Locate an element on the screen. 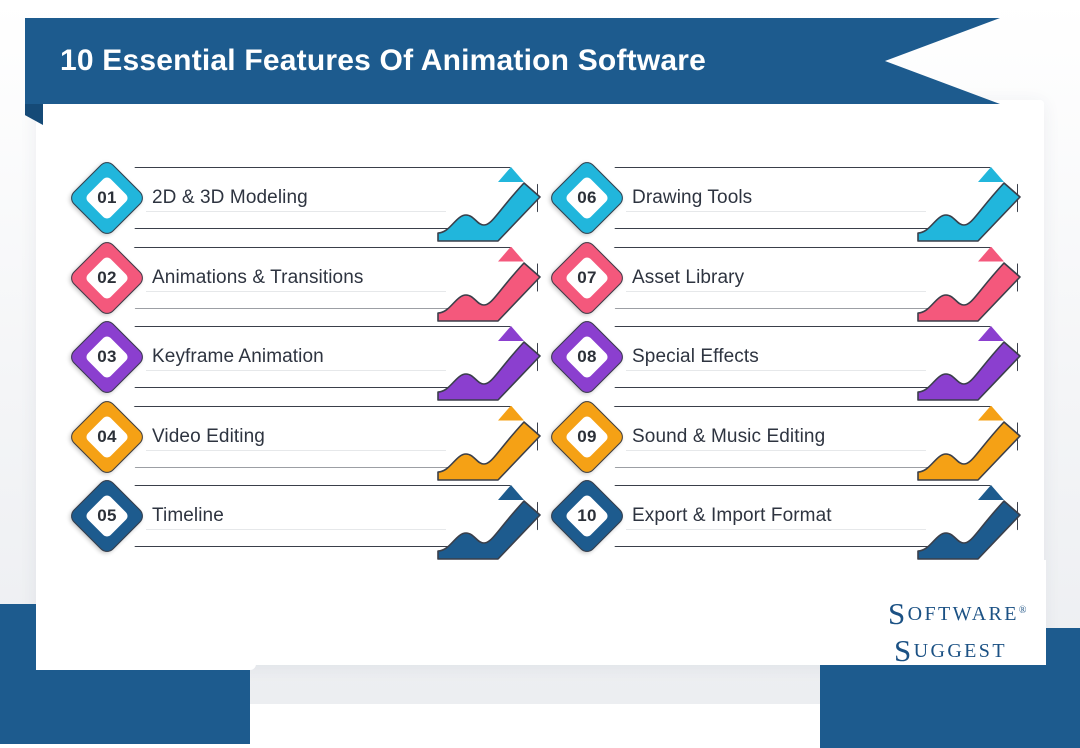 This screenshot has width=1080, height=748. feature-number-badge: 06 is located at coordinates (587, 198).